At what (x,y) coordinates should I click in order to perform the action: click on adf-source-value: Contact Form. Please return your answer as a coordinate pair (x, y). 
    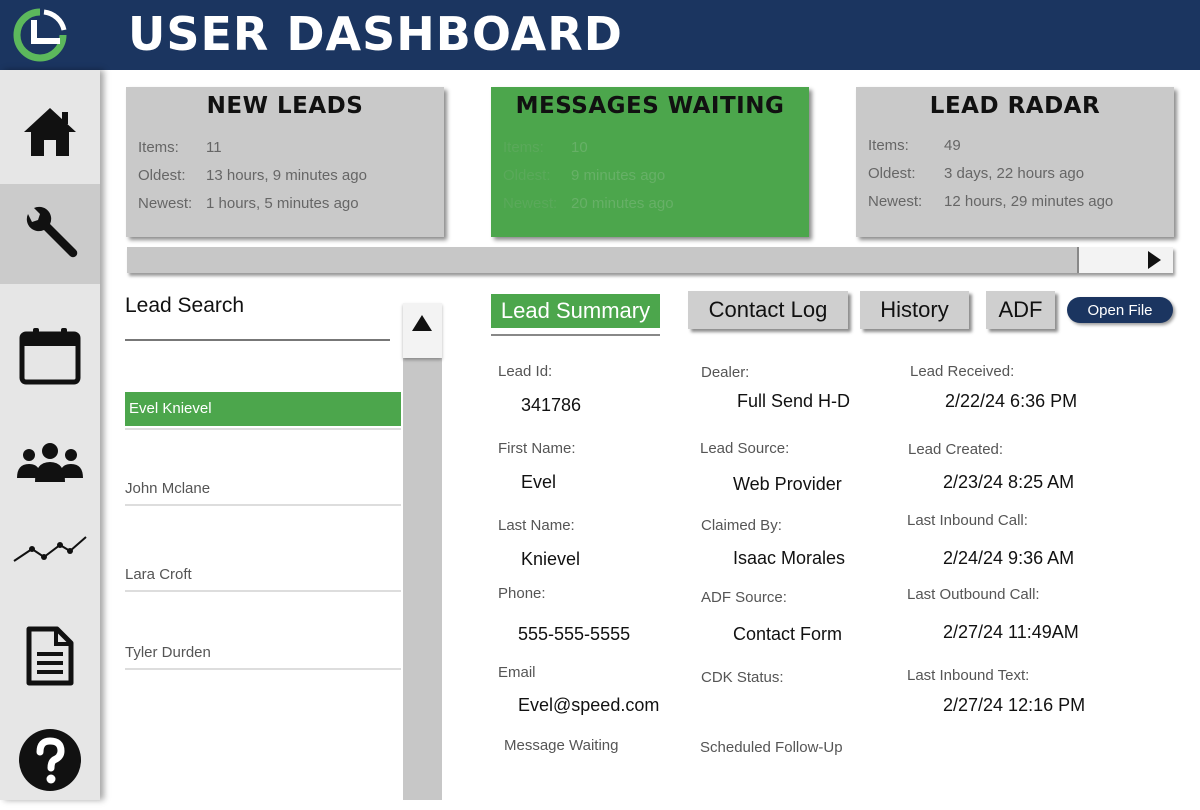
    Looking at the image, I should click on (788, 634).